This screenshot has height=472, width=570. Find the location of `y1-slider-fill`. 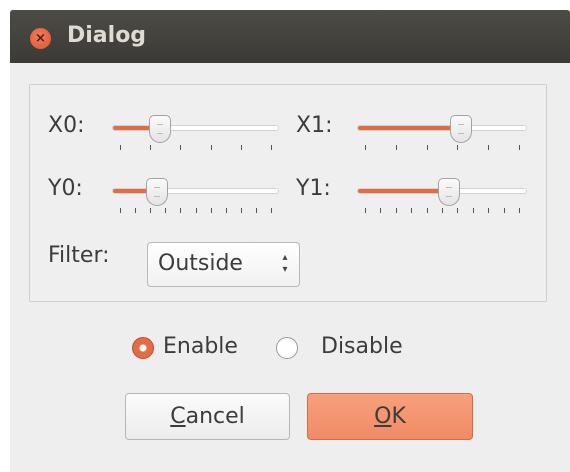

y1-slider-fill is located at coordinates (404, 191).